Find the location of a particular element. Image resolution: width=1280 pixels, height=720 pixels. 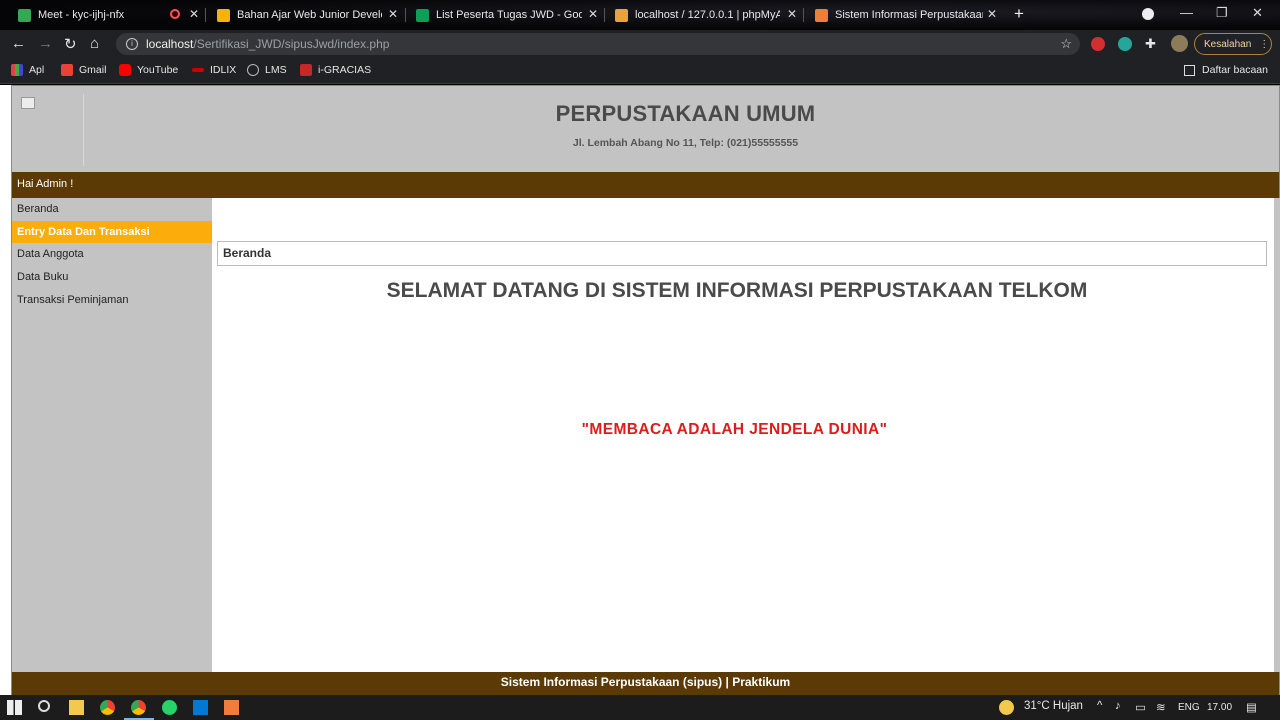

meet-favicon-icon is located at coordinates (24, 15).